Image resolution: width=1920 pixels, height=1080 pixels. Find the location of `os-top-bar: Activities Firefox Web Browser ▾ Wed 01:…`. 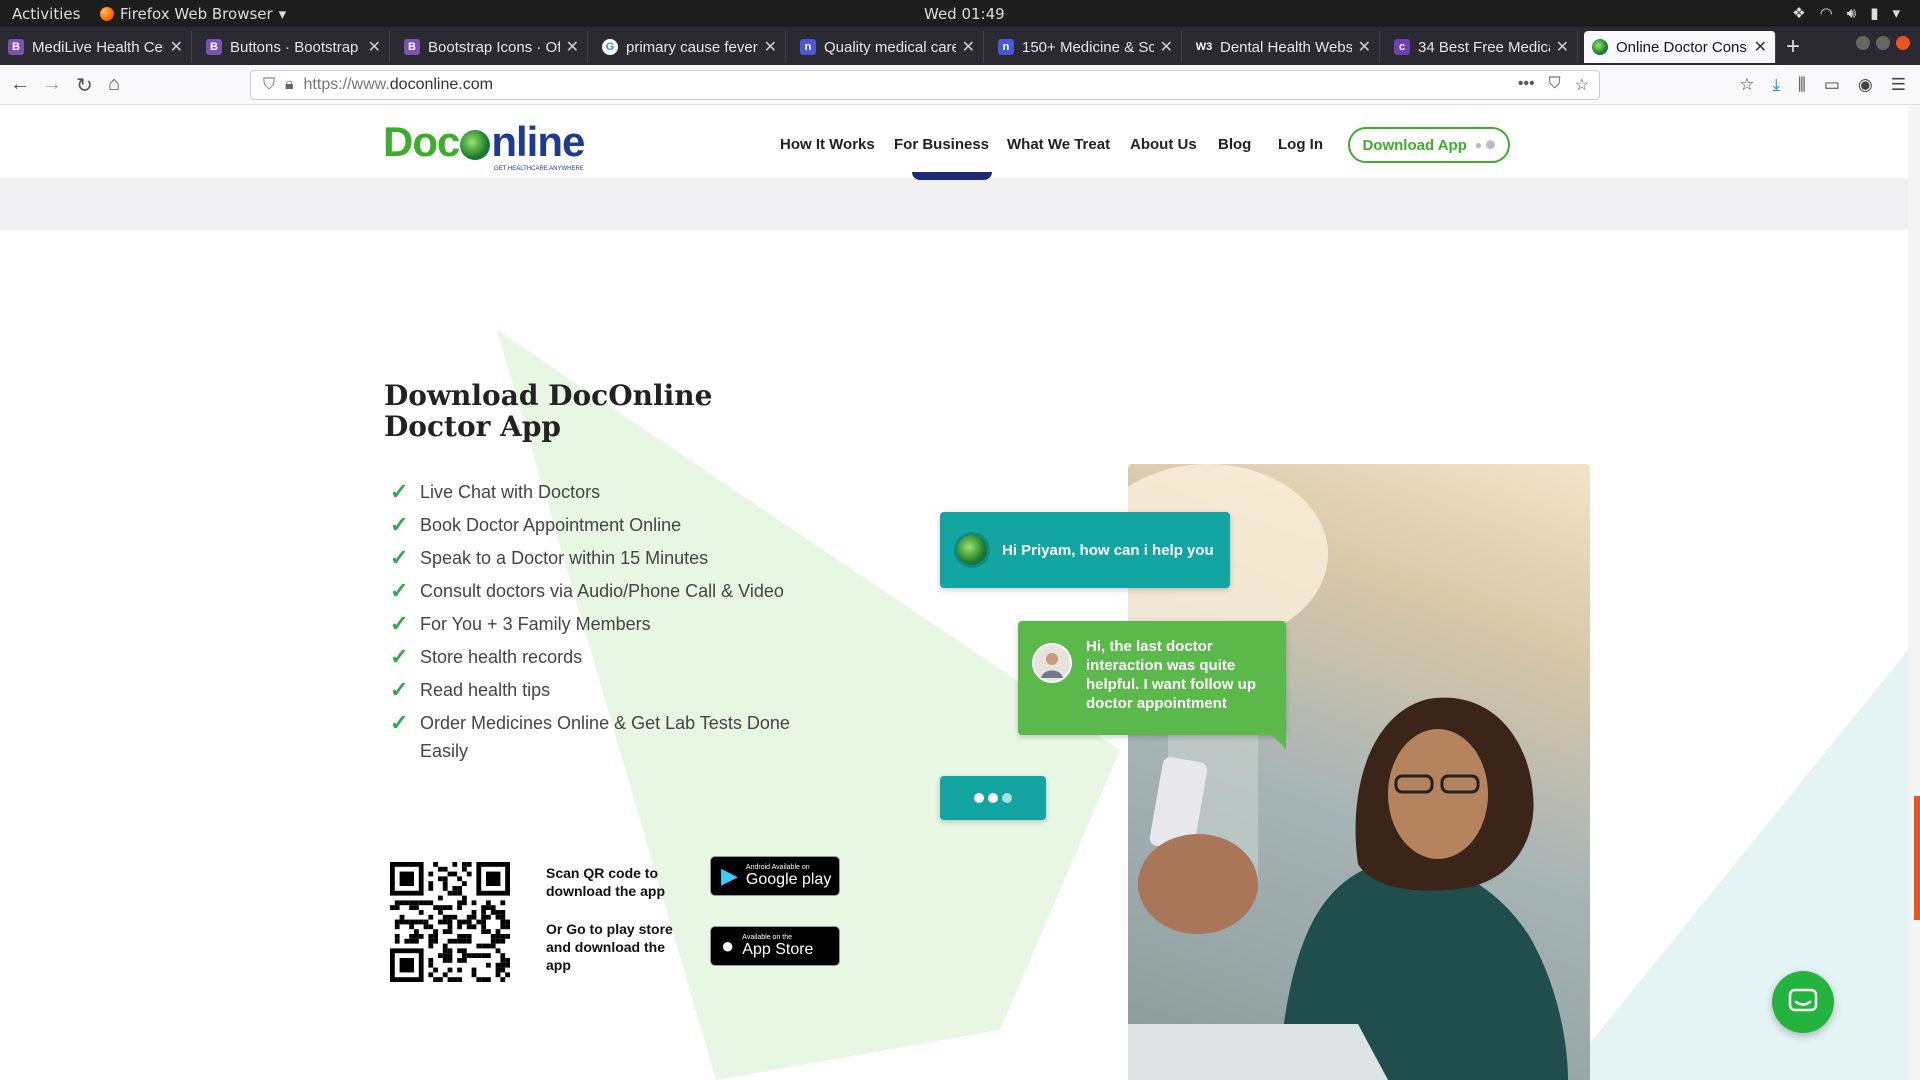

os-top-bar: Activities Firefox Web Browser ▾ Wed 01:… is located at coordinates (960, 13).